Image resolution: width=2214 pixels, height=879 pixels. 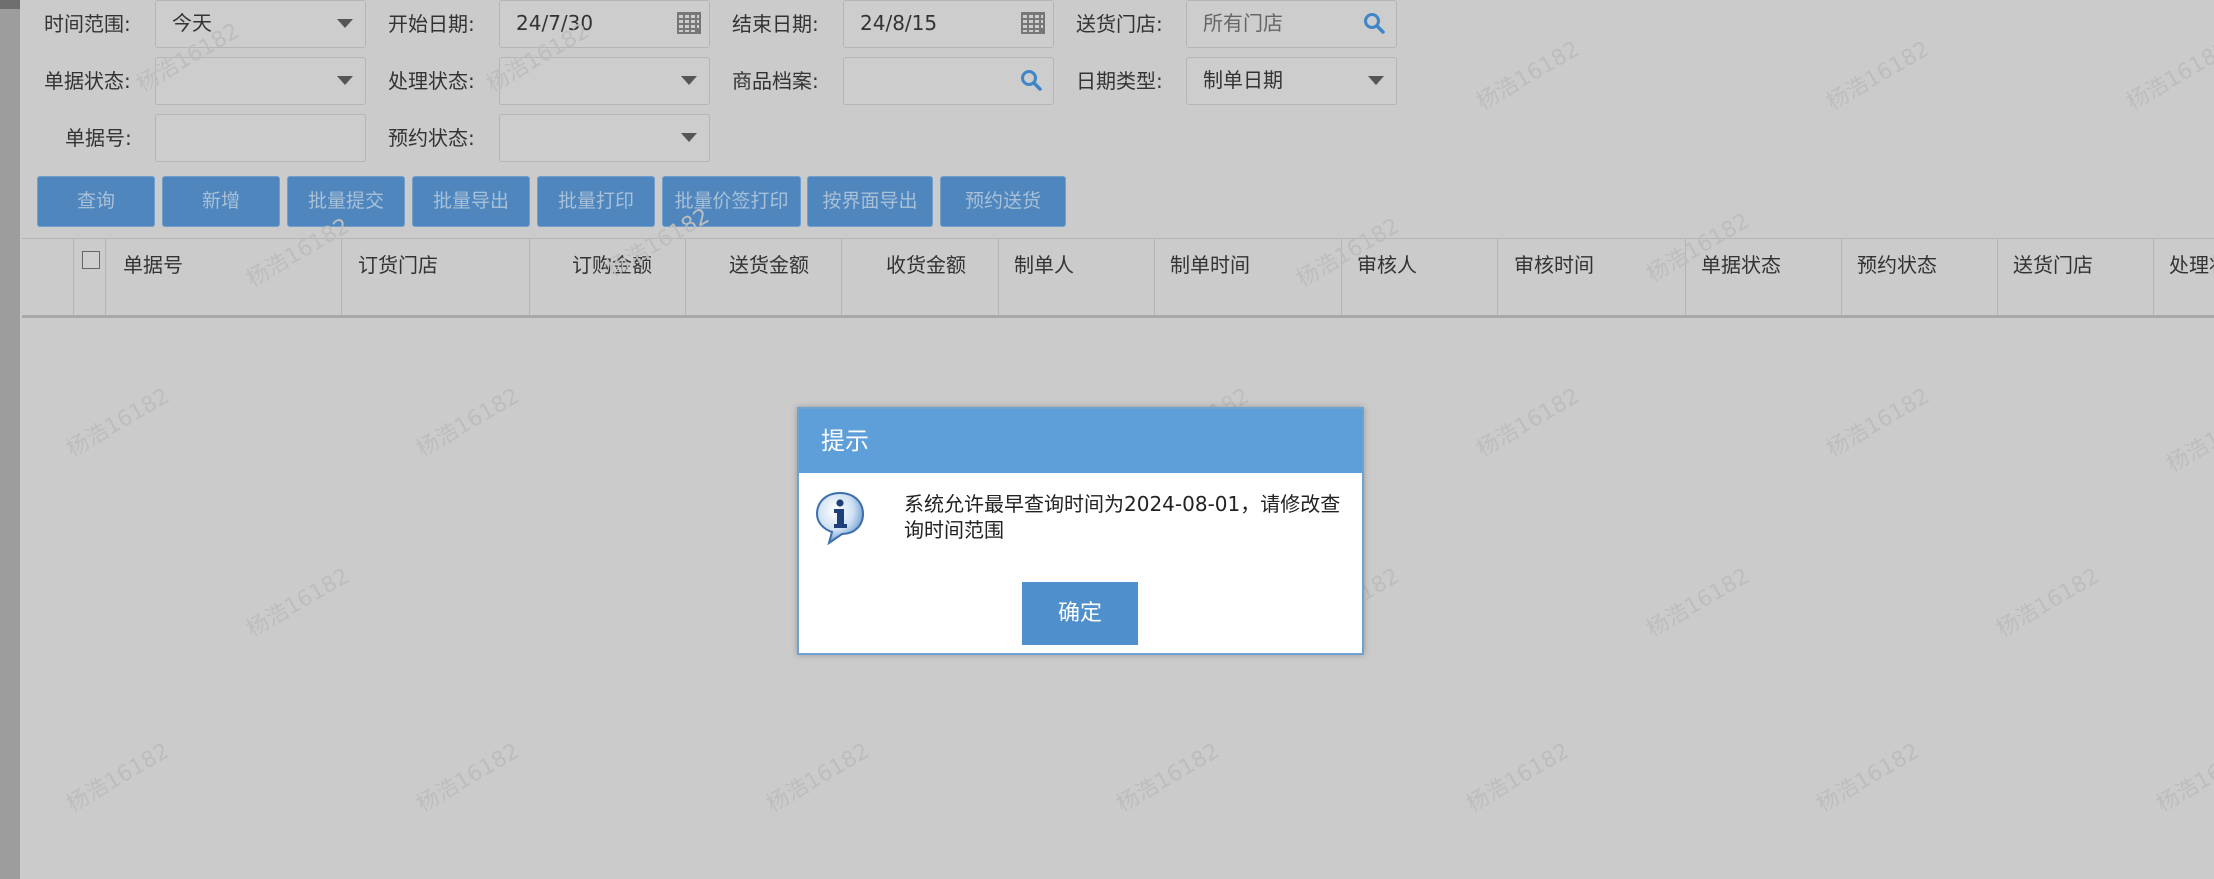 I want to click on batch-submit-button: 批量提交, so click(x=346, y=201).